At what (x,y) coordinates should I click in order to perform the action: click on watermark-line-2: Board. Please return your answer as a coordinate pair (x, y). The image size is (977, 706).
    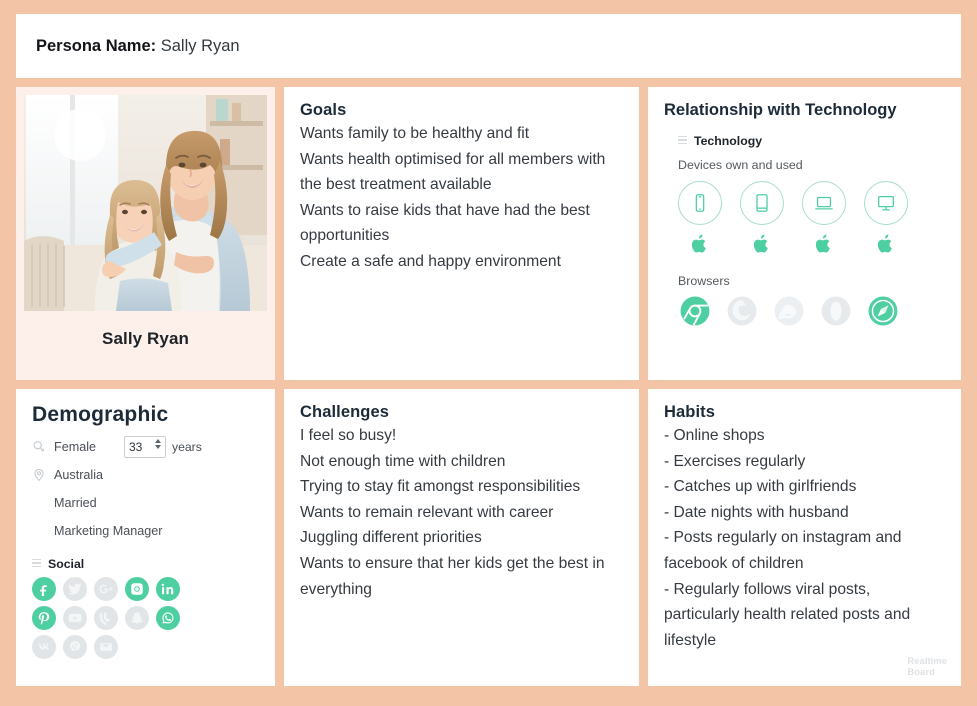
    Looking at the image, I should click on (921, 672).